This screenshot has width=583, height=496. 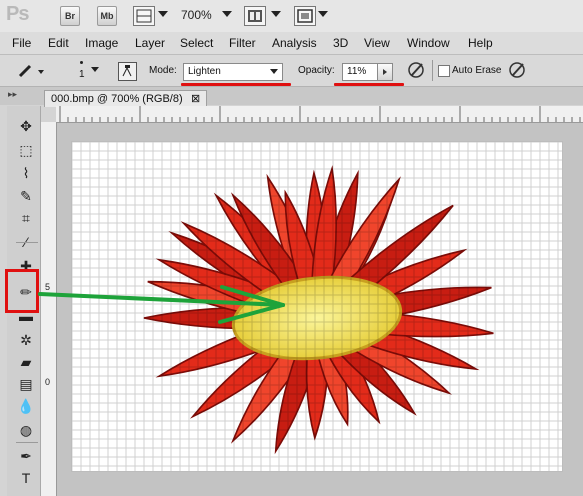 I want to click on brush-panel-icon, so click(x=127, y=71).